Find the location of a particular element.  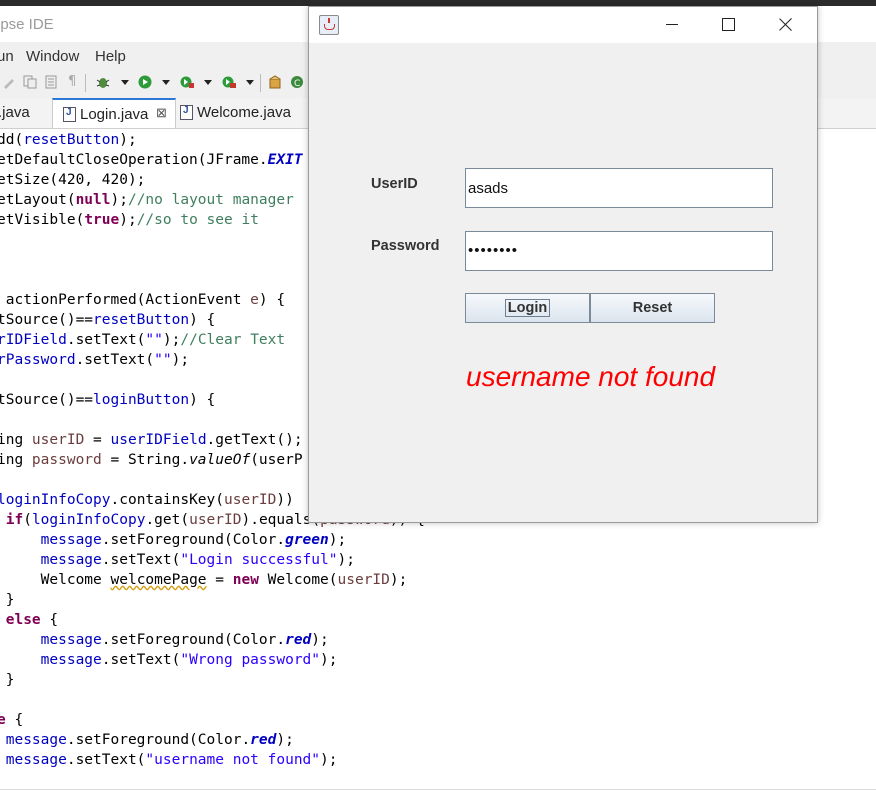

tab-welcome-java: Welcome.java is located at coordinates (238, 112).